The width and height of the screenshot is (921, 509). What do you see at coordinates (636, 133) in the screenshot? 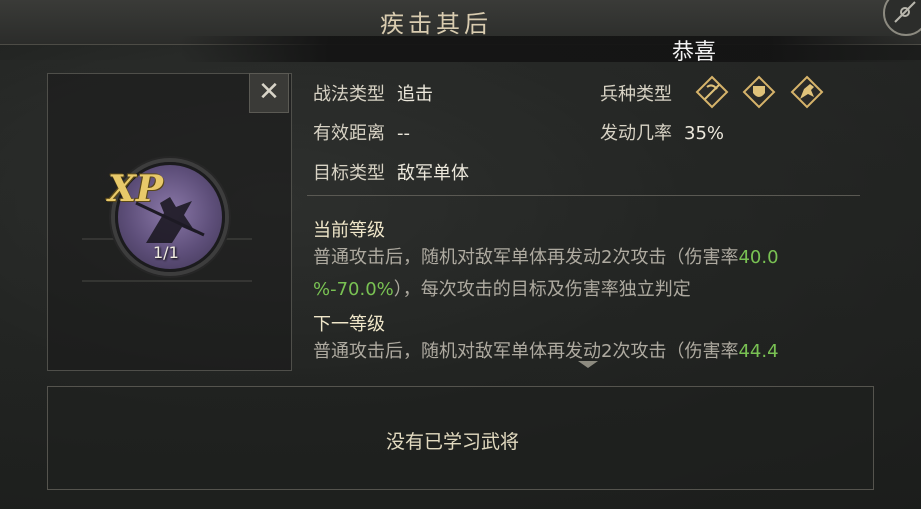
I see `trigger-rate-label: 发动几率` at bounding box center [636, 133].